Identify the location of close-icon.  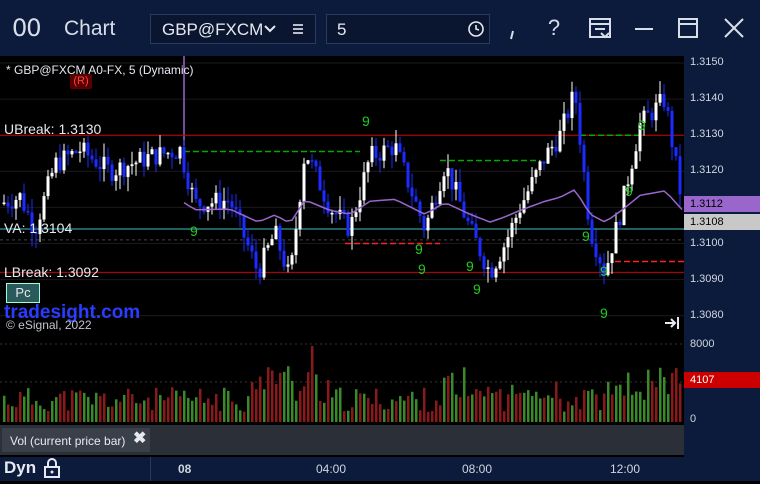
(734, 28).